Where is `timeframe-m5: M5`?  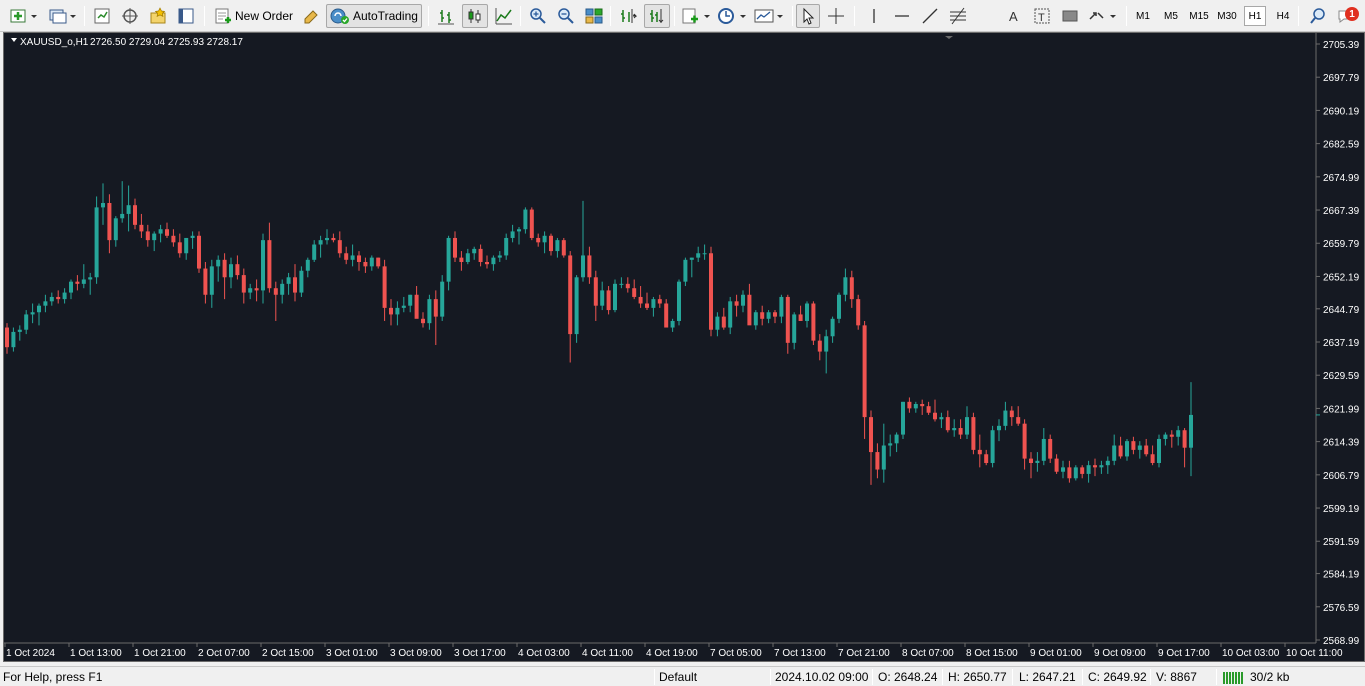
timeframe-m5: M5 is located at coordinates (1171, 16).